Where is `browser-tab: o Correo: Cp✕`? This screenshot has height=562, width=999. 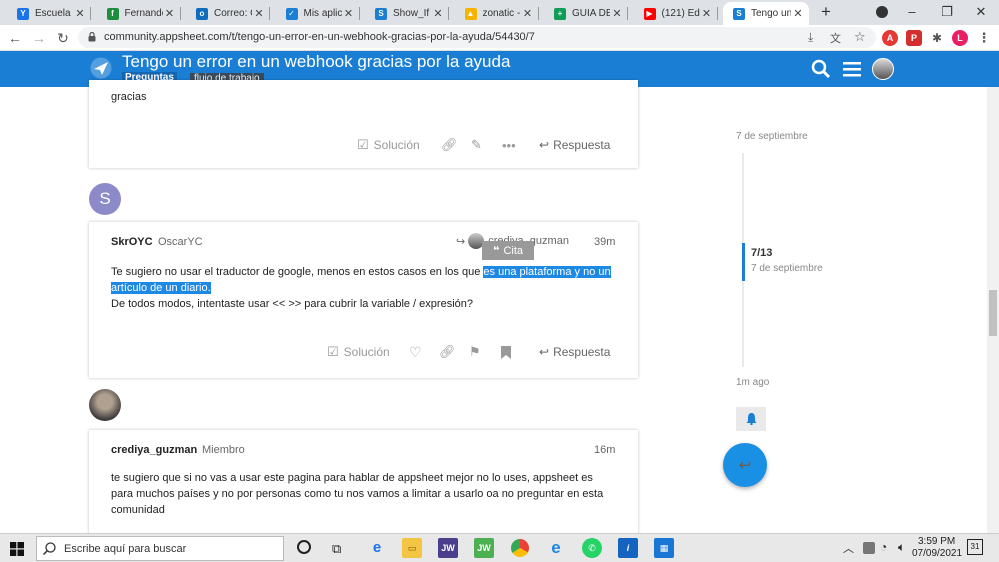 browser-tab: o Correo: Cp✕ is located at coordinates (228, 13).